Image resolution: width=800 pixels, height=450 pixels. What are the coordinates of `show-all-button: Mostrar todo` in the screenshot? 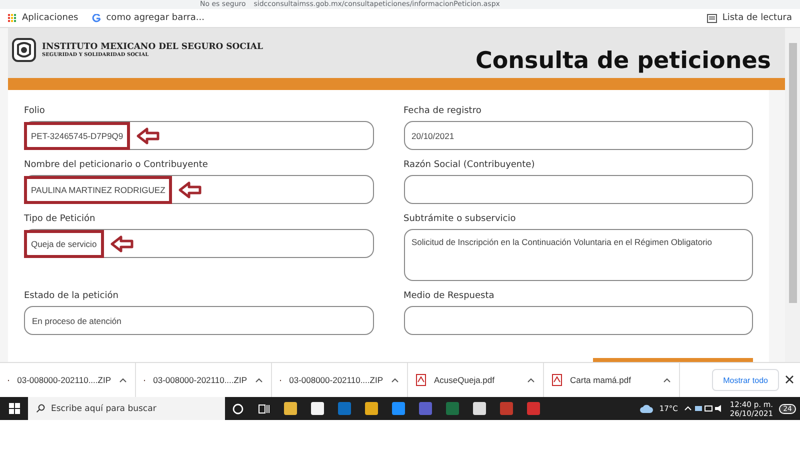 It's located at (745, 380).